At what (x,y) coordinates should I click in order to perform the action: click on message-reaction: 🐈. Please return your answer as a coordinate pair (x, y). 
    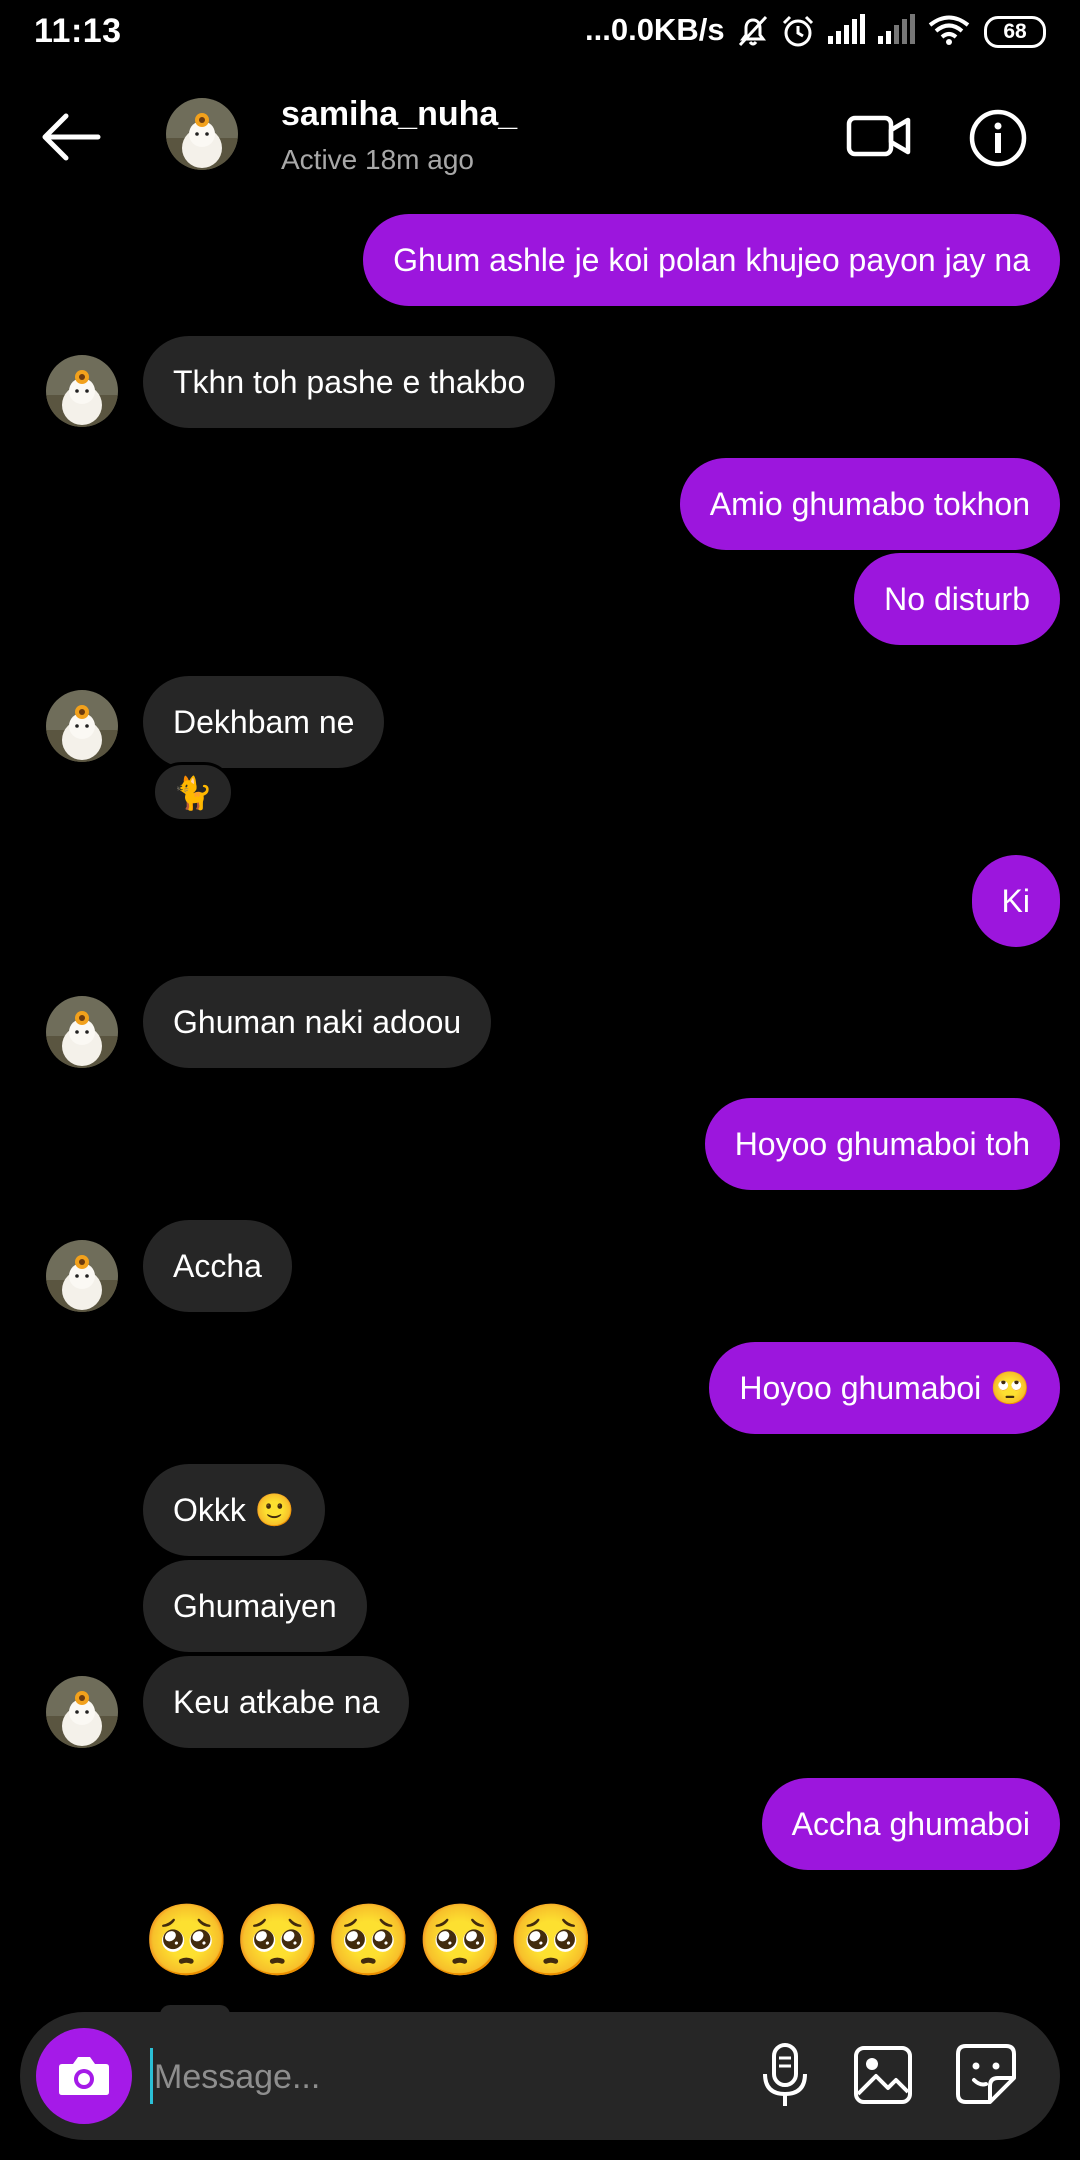
    Looking at the image, I should click on (193, 792).